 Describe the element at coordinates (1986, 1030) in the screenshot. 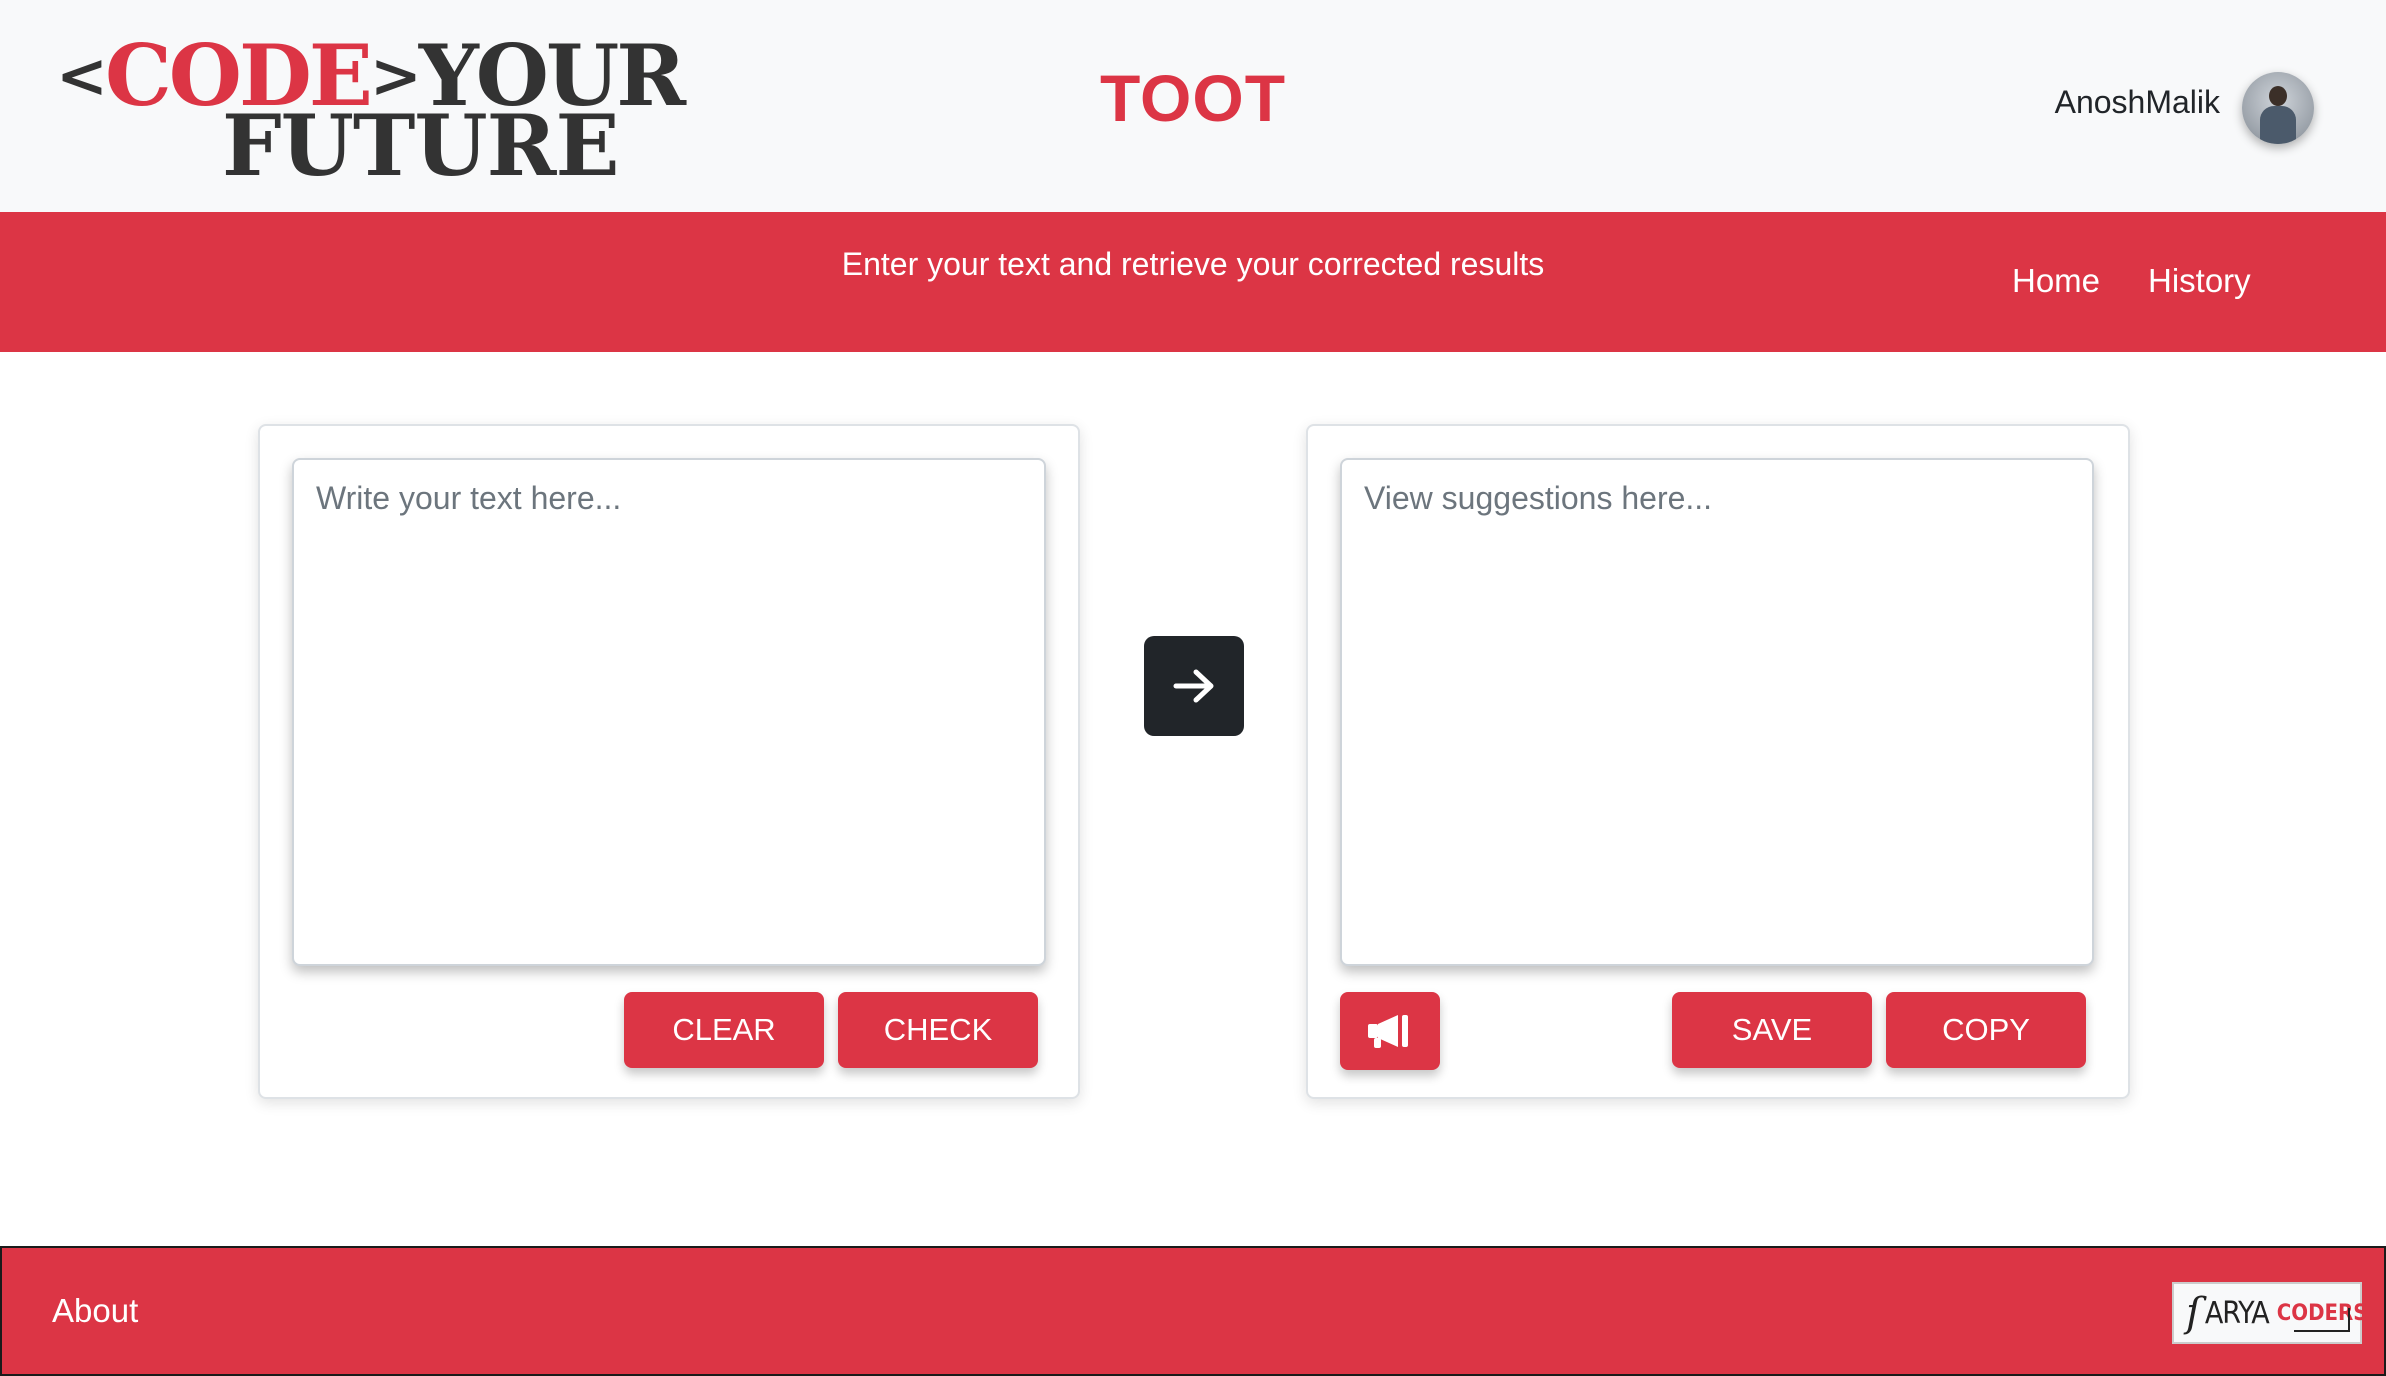

I see `copy-button: COPY` at that location.